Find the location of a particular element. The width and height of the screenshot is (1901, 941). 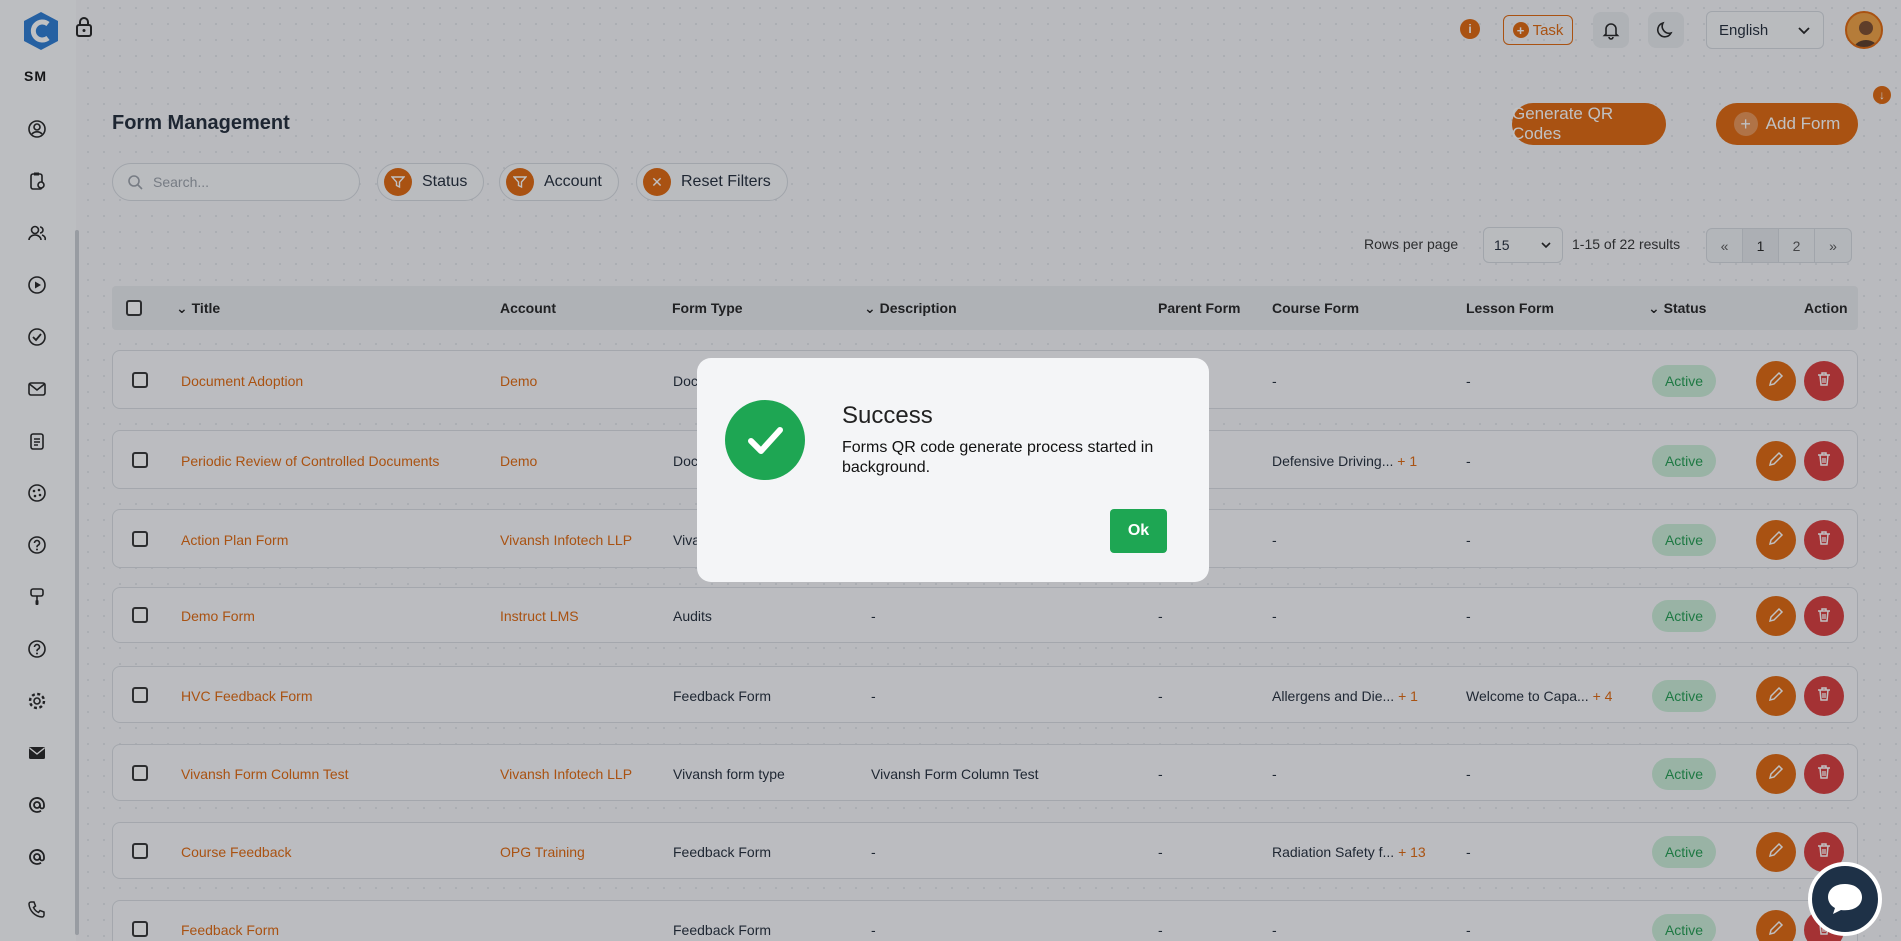

chat-button is located at coordinates (1845, 899).